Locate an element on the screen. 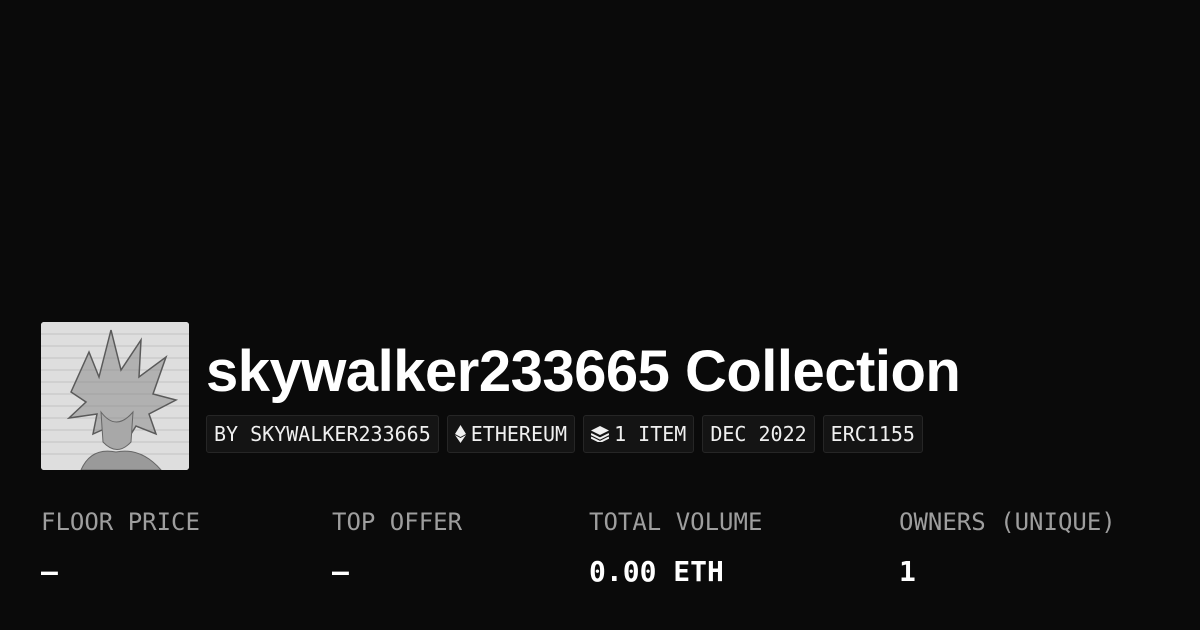 The width and height of the screenshot is (1200, 630). stat-total-volume-value: 0.00 ETH is located at coordinates (656, 571).